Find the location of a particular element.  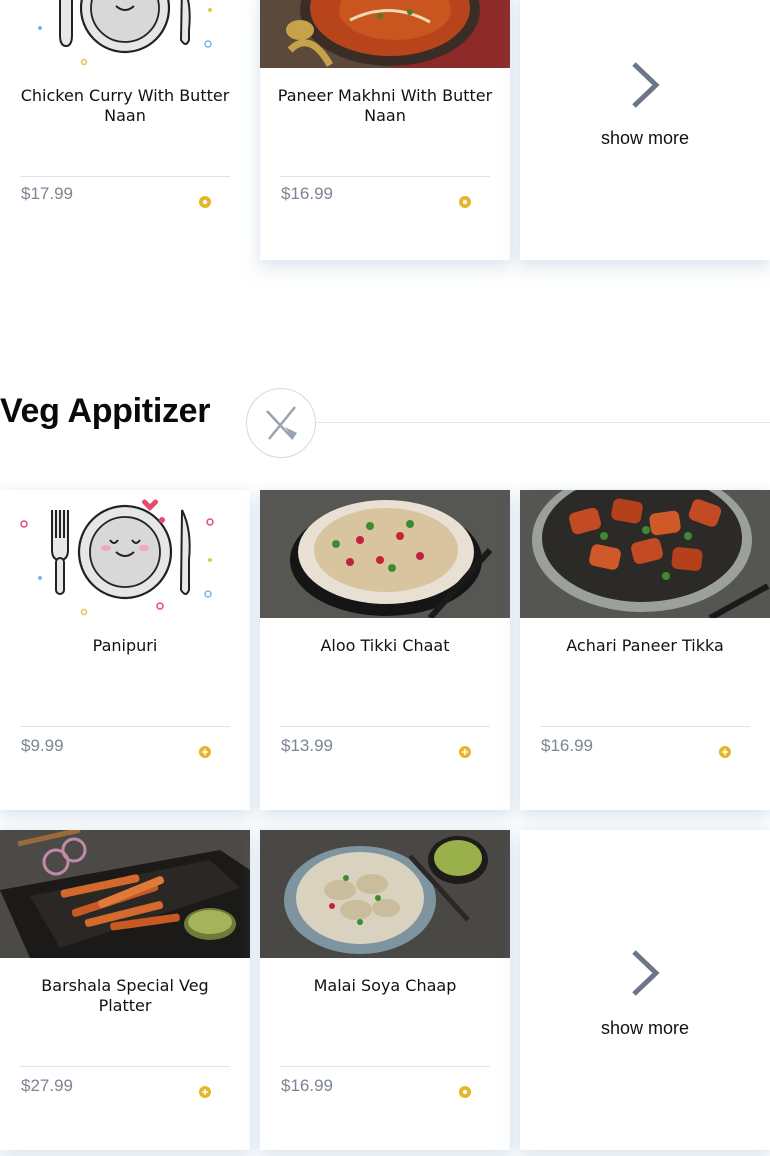

menu-card: Panipuri $9.99 is located at coordinates (125, 650).